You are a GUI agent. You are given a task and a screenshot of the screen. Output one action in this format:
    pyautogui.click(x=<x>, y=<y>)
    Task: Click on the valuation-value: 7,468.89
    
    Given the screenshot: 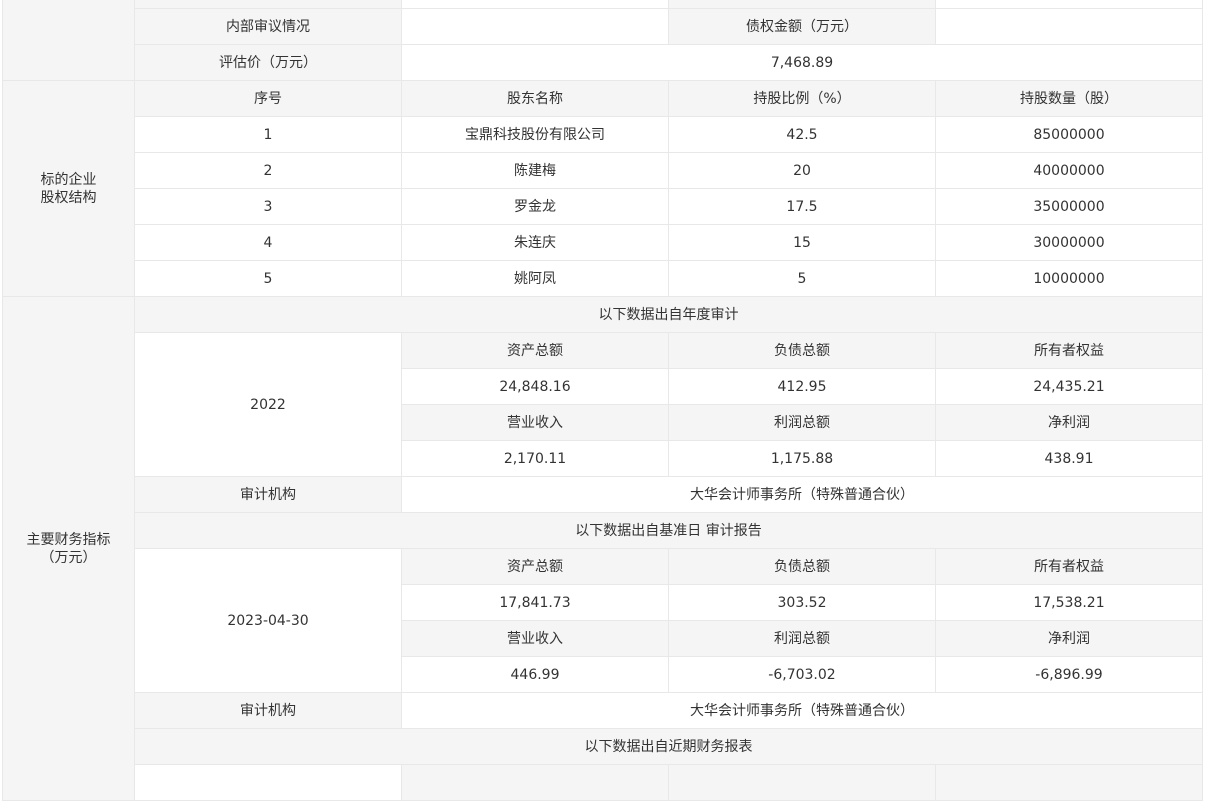 What is the action you would take?
    pyautogui.click(x=802, y=62)
    